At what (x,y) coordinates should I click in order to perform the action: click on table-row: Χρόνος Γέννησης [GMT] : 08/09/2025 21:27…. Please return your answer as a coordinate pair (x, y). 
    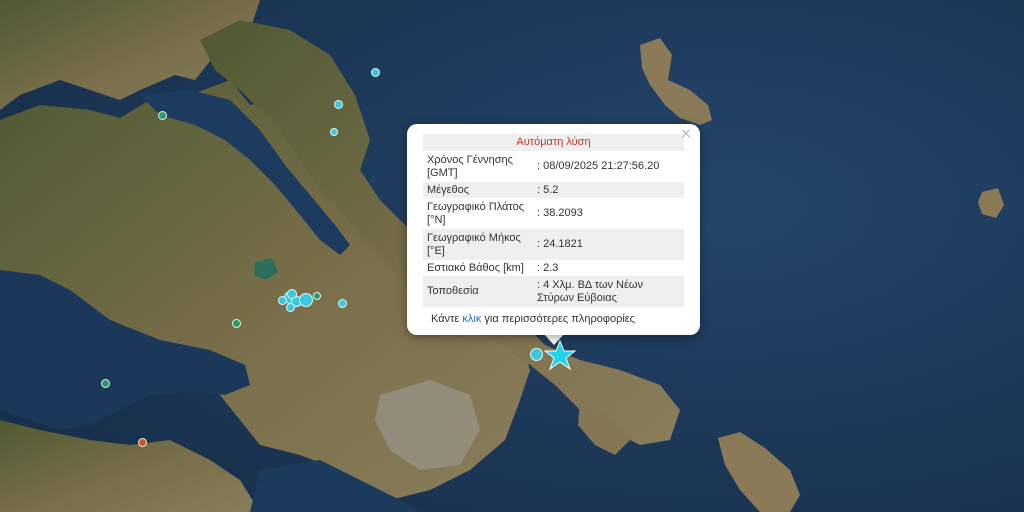
    Looking at the image, I should click on (553, 166).